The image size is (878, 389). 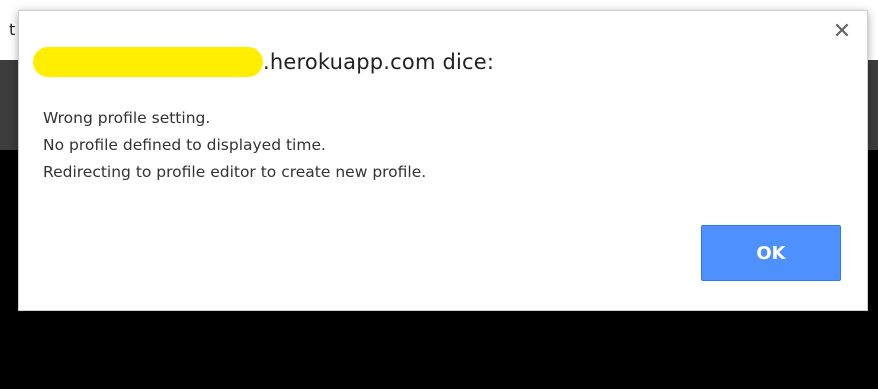 I want to click on redacted-hostname, so click(x=148, y=62).